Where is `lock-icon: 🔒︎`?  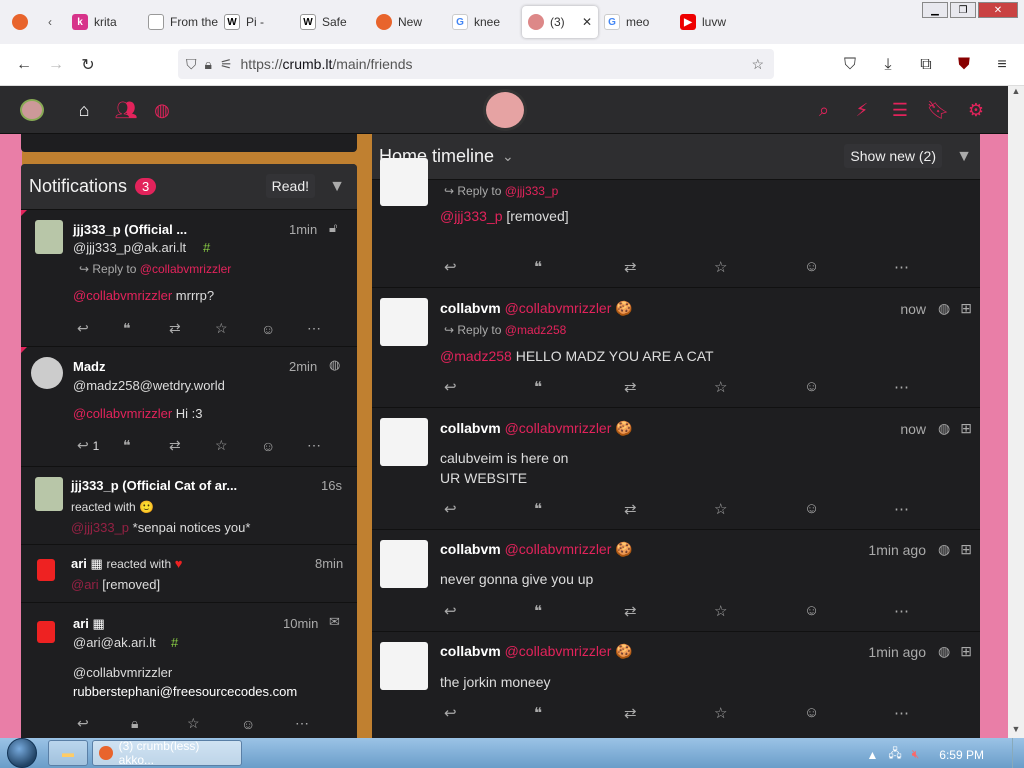
lock-icon: 🔒︎ is located at coordinates (208, 64).